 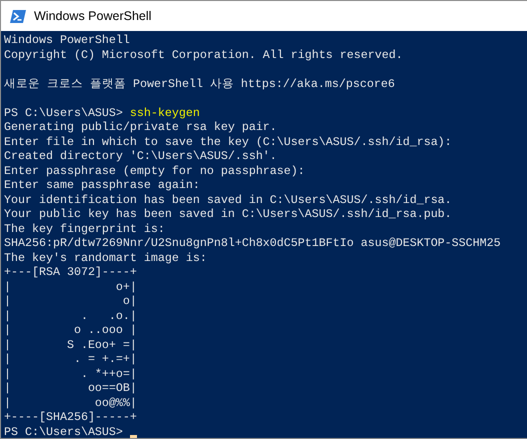 I want to click on output-line: SHA256:pR/dtw7269Nnr/U2Snu8gnPn8l+Ch8x0dC5Pt1BFtIo asus@DESKTOP-SSCHM25, so click(x=252, y=243).